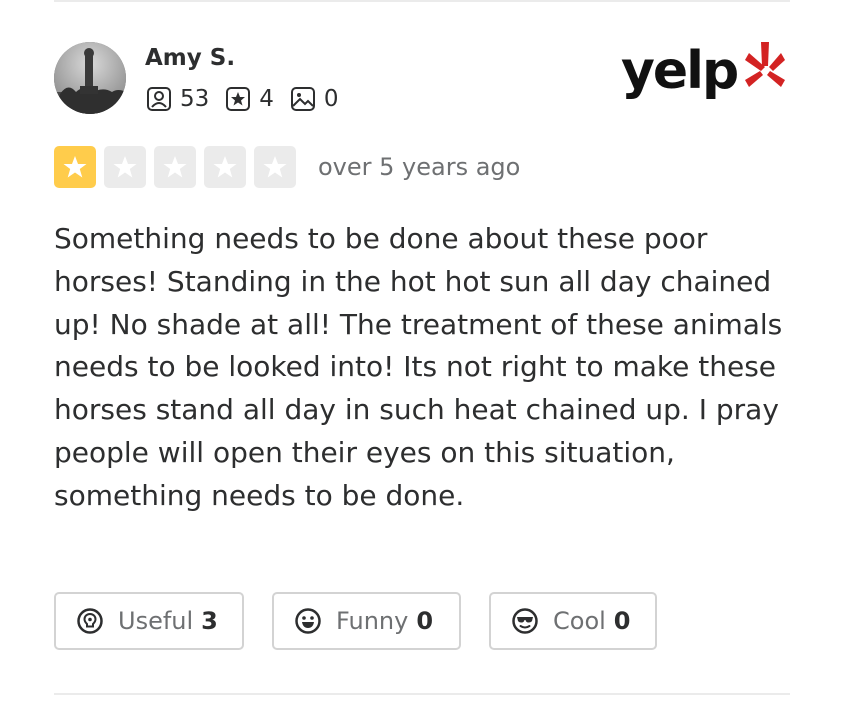  I want to click on useful-count: 3, so click(209, 621).